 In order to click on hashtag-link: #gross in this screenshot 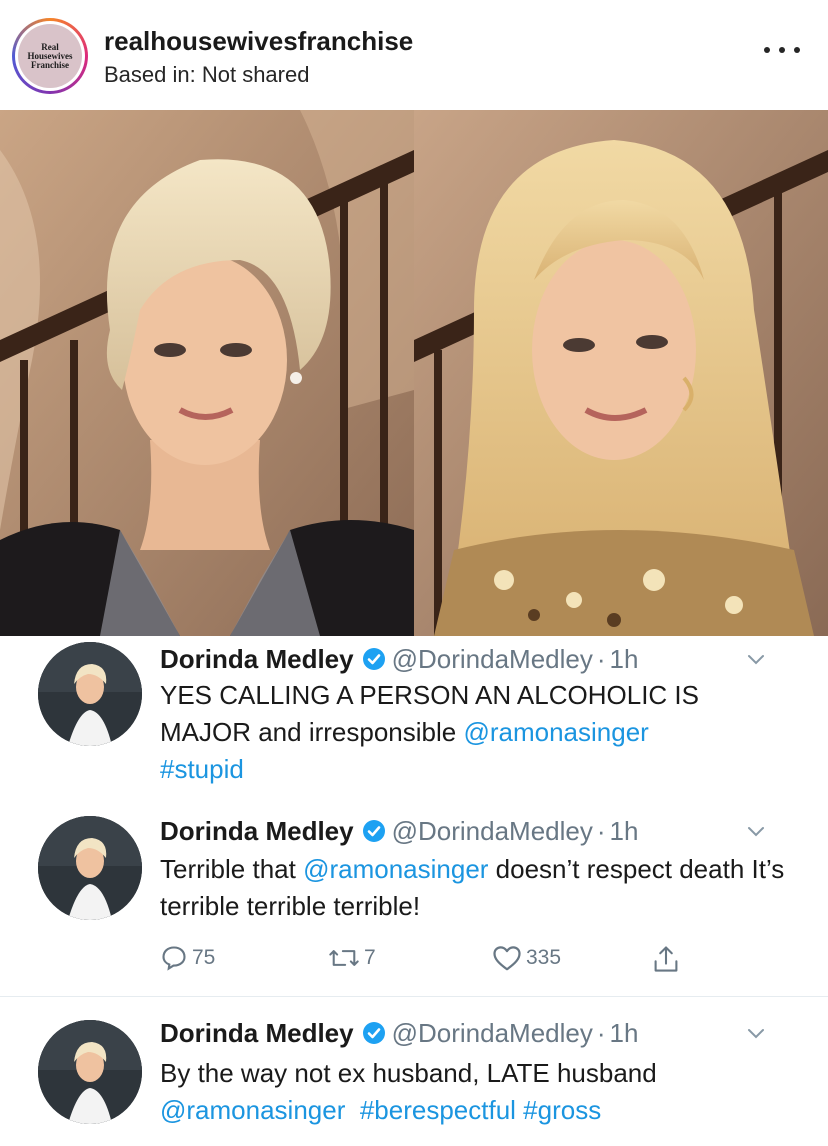, I will do `click(562, 1110)`.